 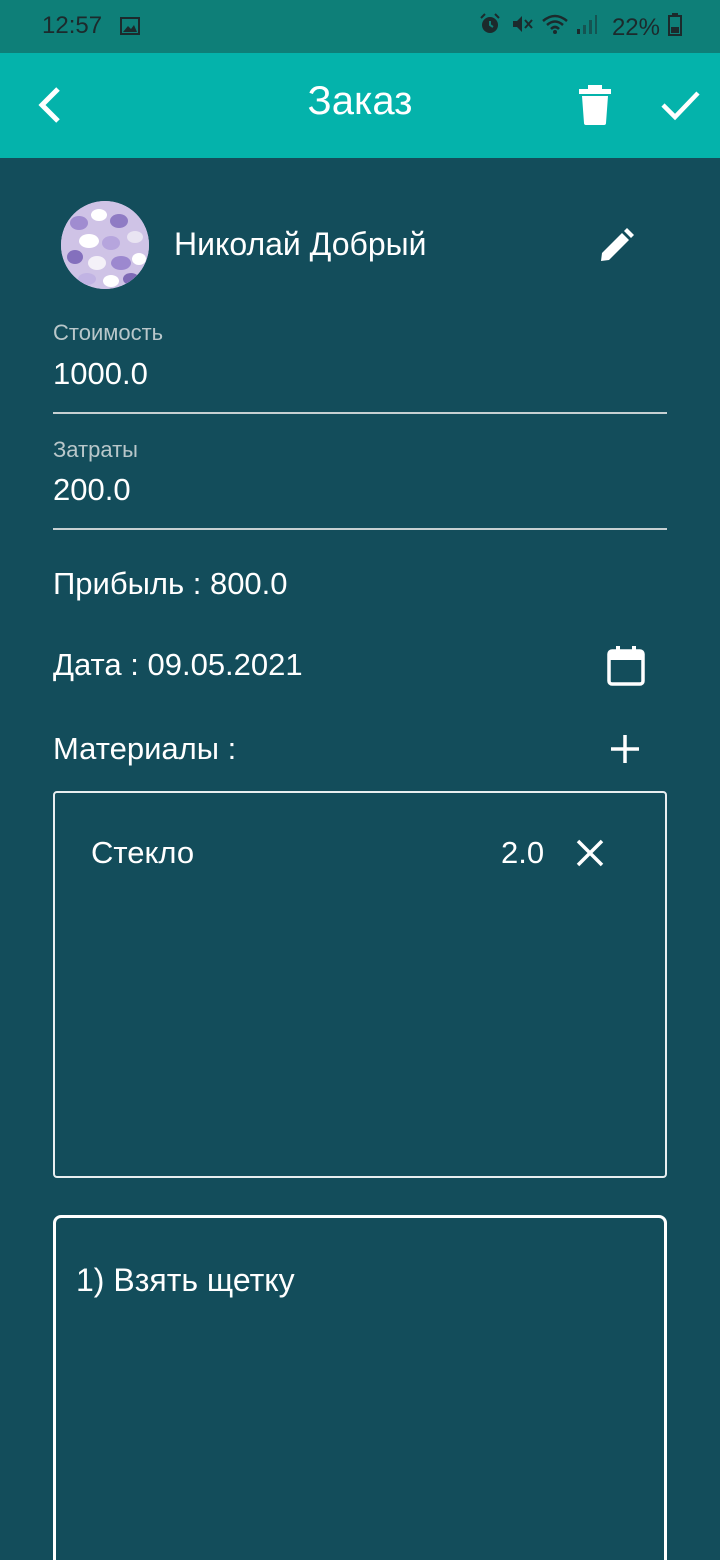 What do you see at coordinates (490, 27) in the screenshot?
I see `alarm-icon` at bounding box center [490, 27].